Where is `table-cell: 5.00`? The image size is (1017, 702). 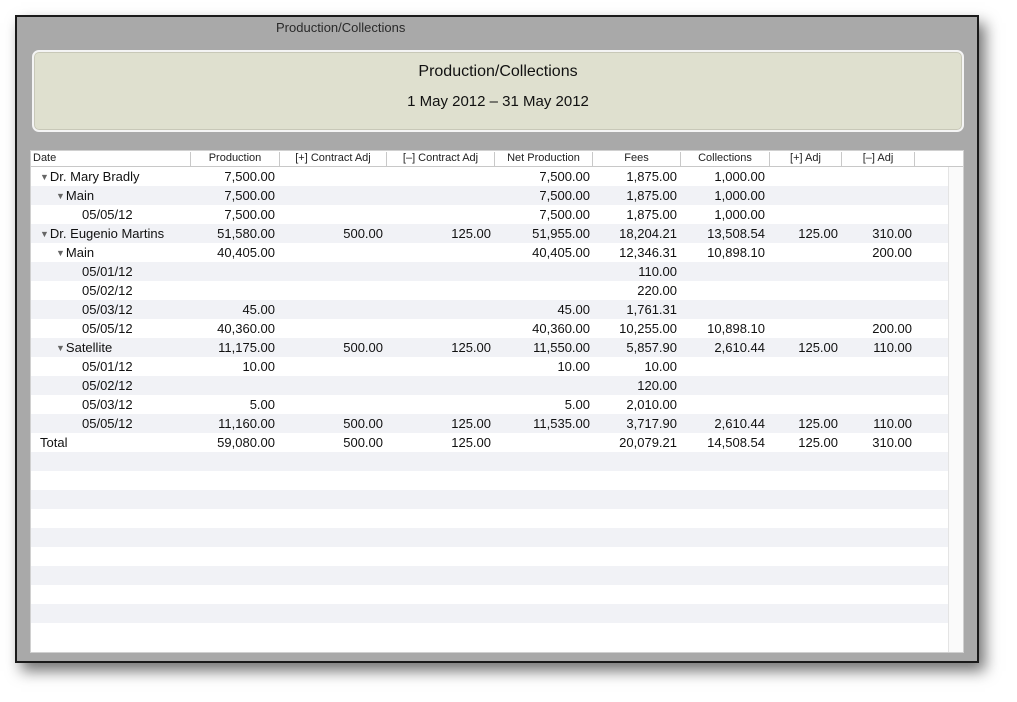 table-cell: 5.00 is located at coordinates (577, 404).